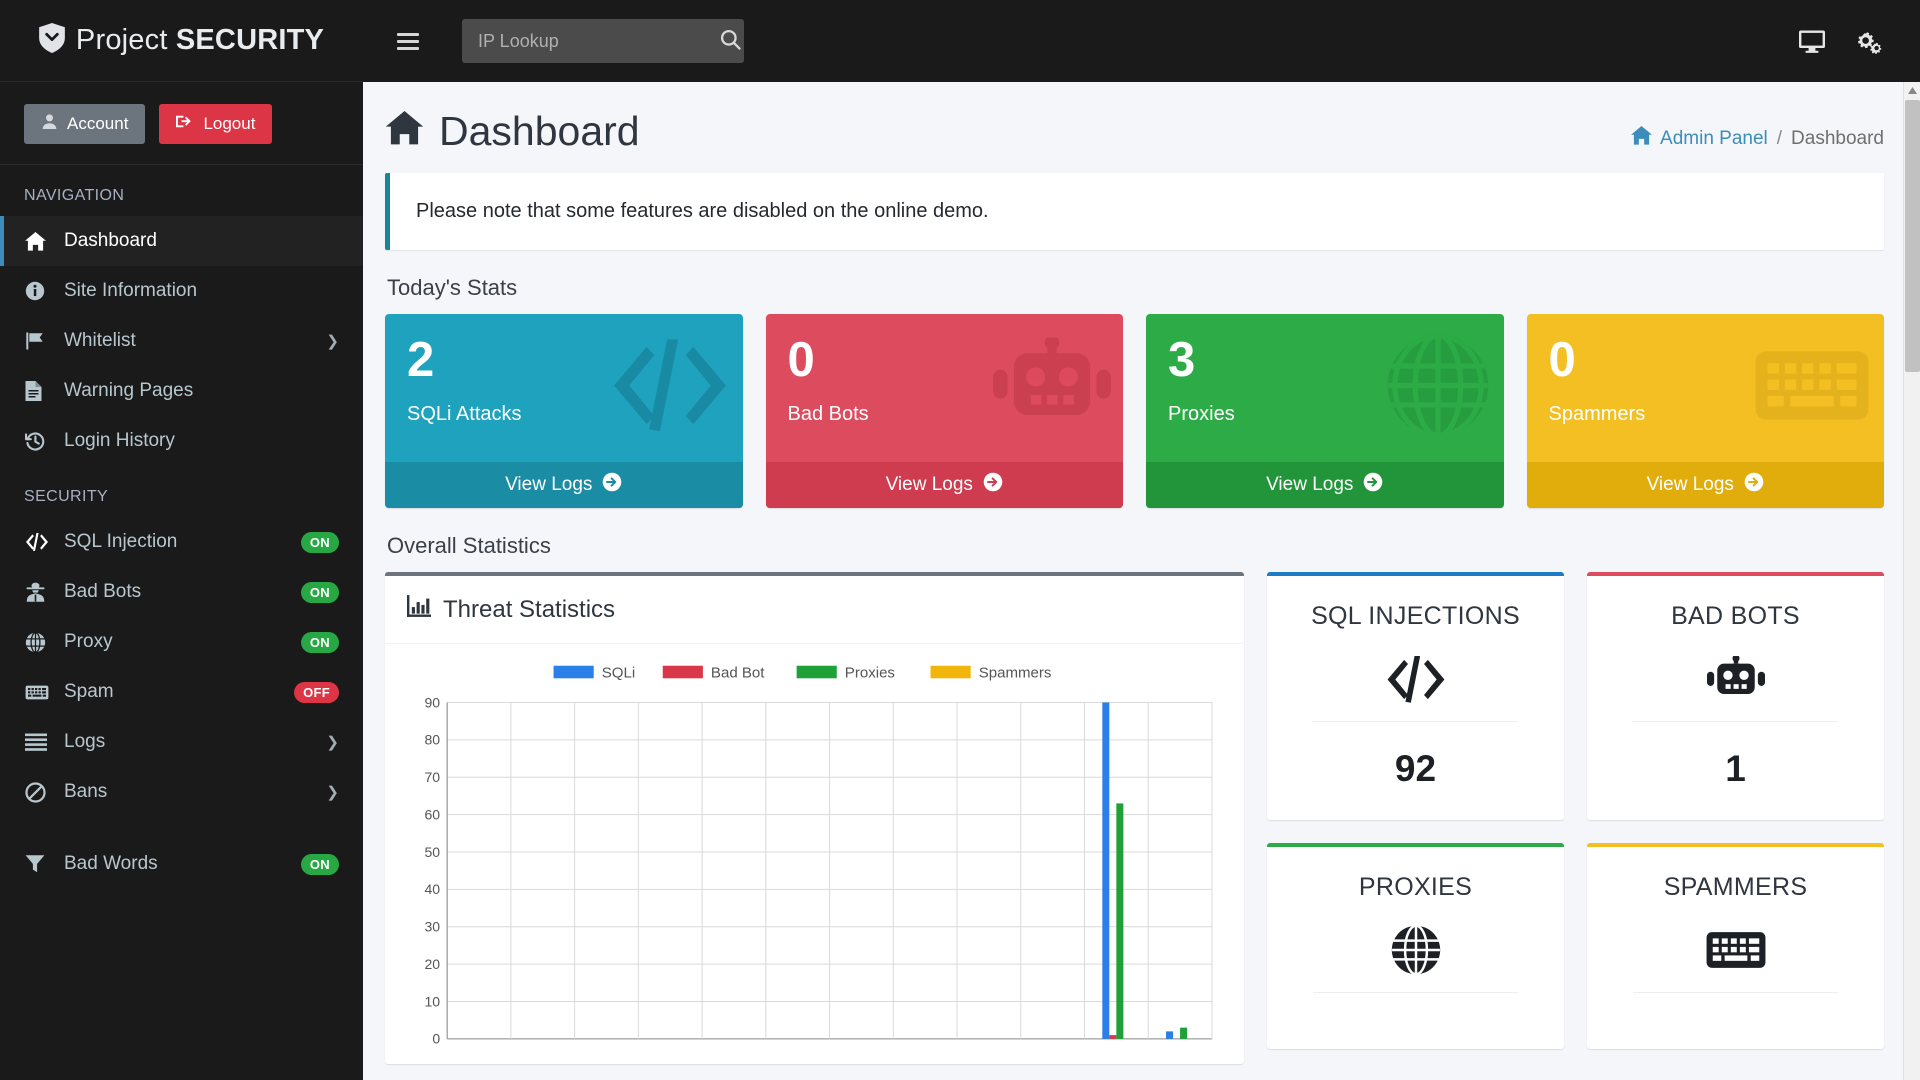  What do you see at coordinates (38, 742) in the screenshot?
I see `list-icon` at bounding box center [38, 742].